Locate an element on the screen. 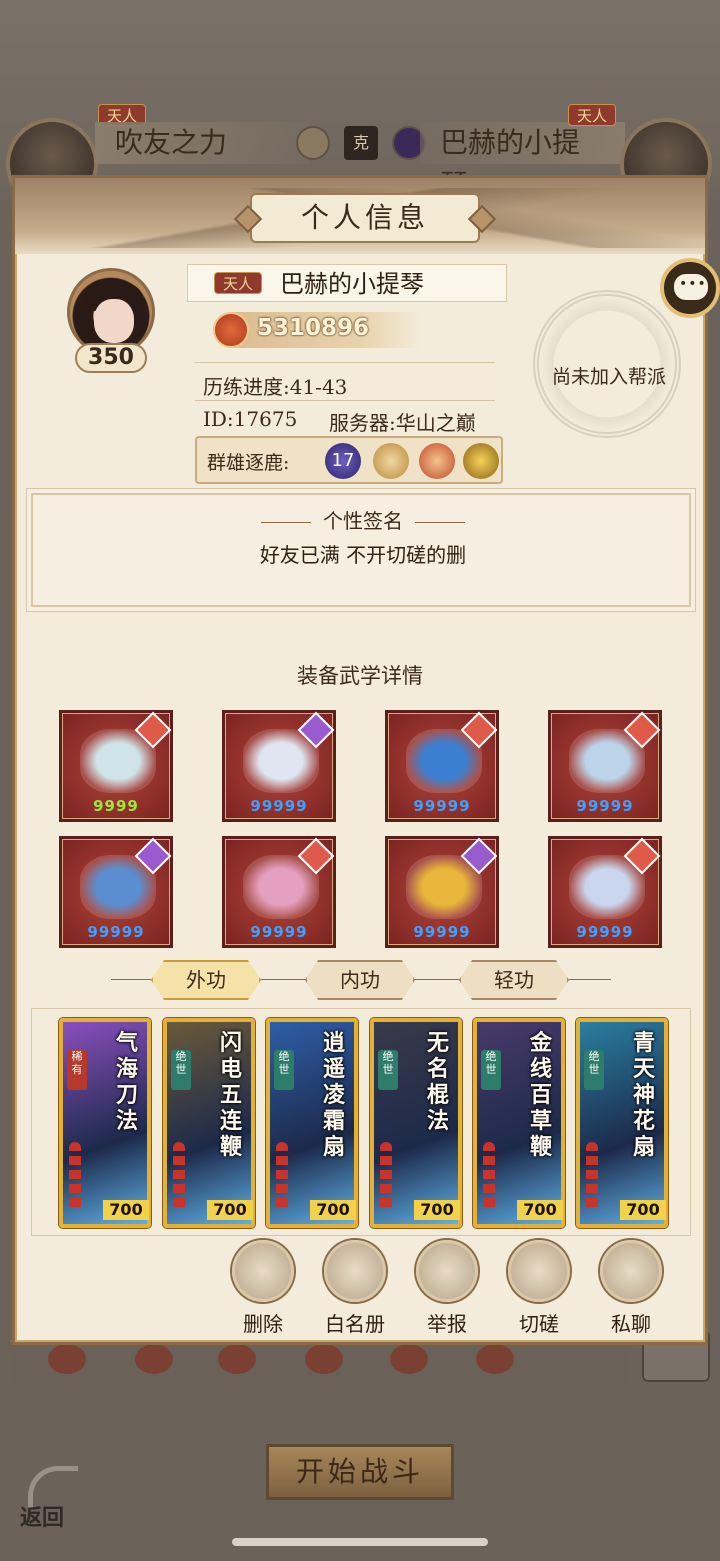 The width and height of the screenshot is (720, 1561). counter-label: 克 is located at coordinates (361, 143).